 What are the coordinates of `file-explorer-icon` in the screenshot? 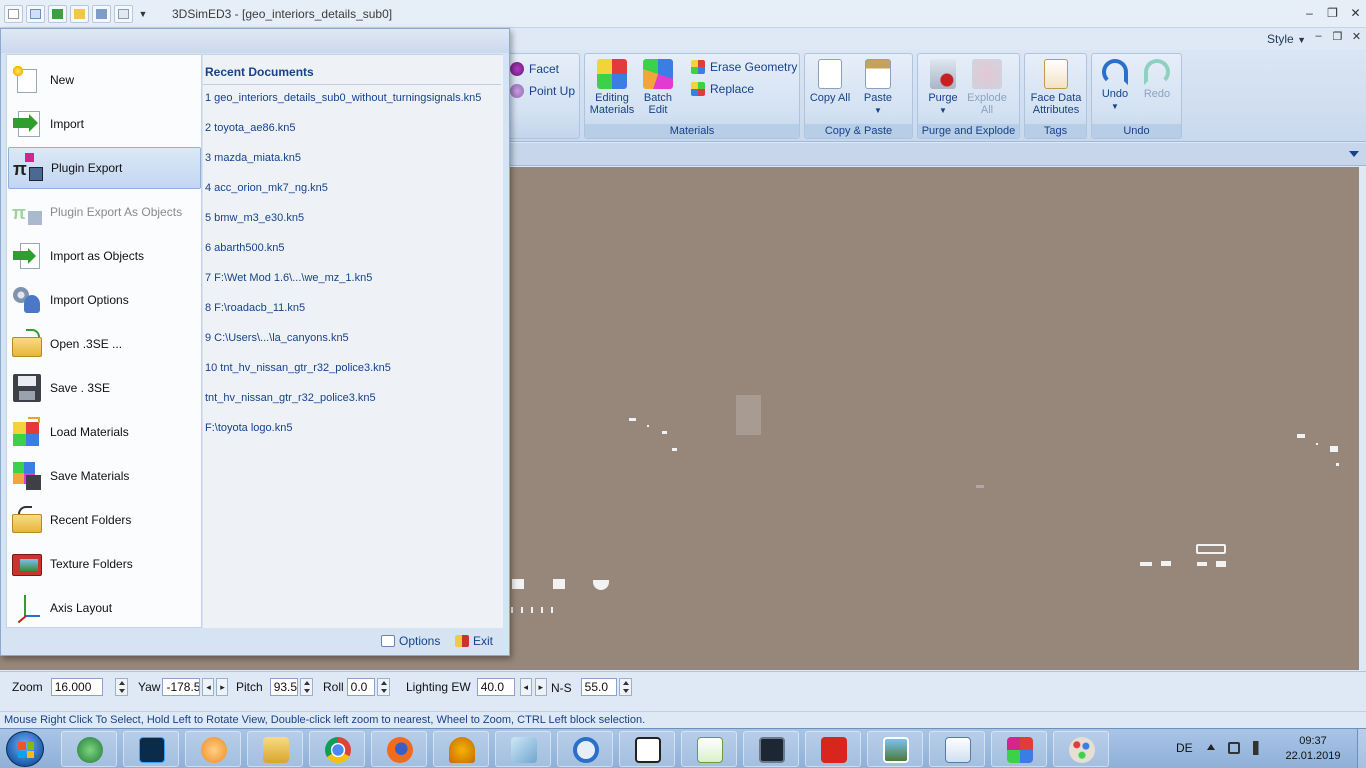 It's located at (275, 749).